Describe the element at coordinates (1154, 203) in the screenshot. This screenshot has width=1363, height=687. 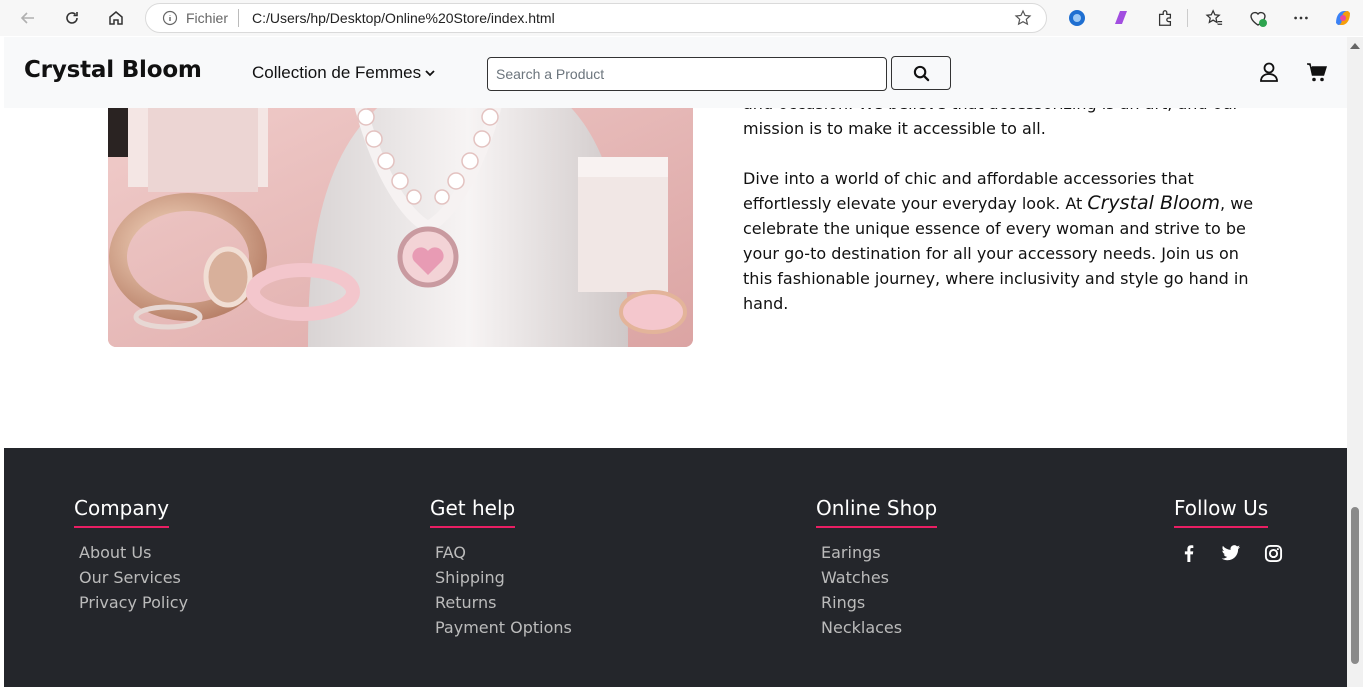
I see `brand-name-inline: Crystal Bloom` at that location.